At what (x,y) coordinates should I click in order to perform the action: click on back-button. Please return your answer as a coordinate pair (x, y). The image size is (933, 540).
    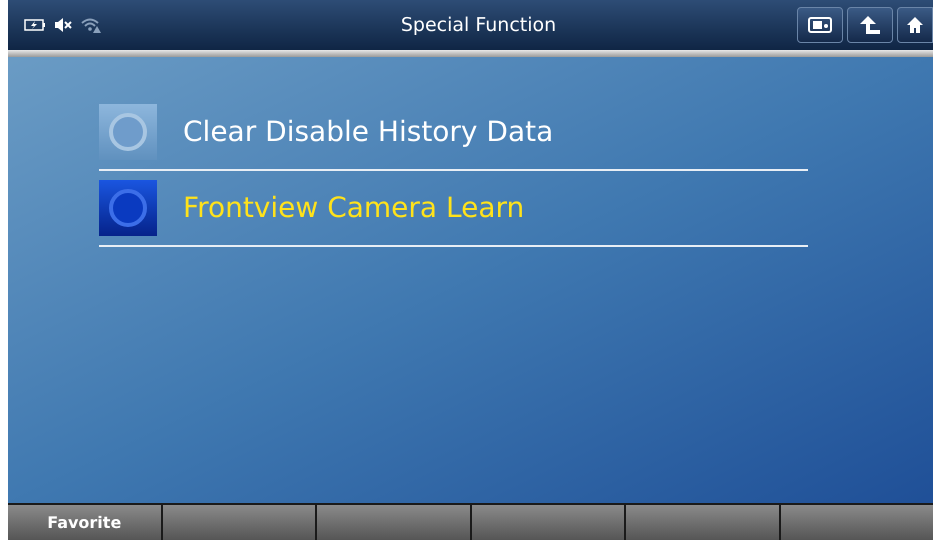
    Looking at the image, I should click on (870, 25).